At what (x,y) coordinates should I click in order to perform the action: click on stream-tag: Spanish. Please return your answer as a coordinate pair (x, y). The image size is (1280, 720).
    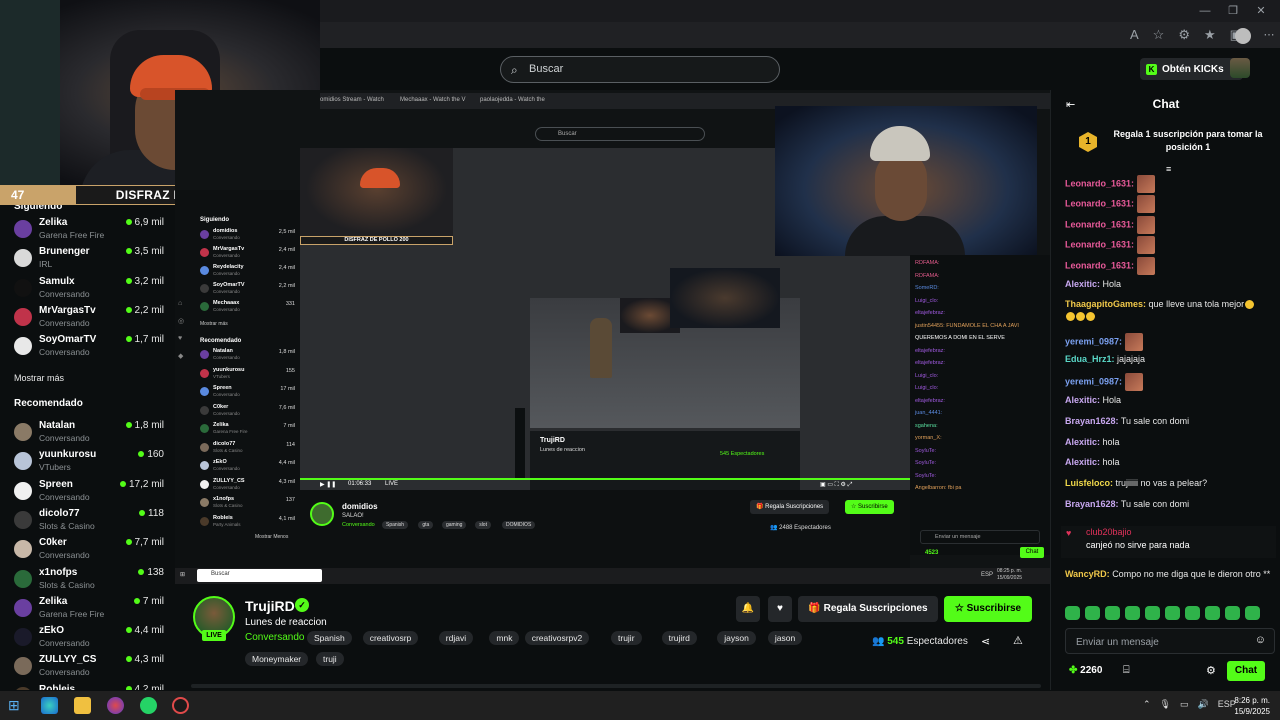
    Looking at the image, I should click on (329, 638).